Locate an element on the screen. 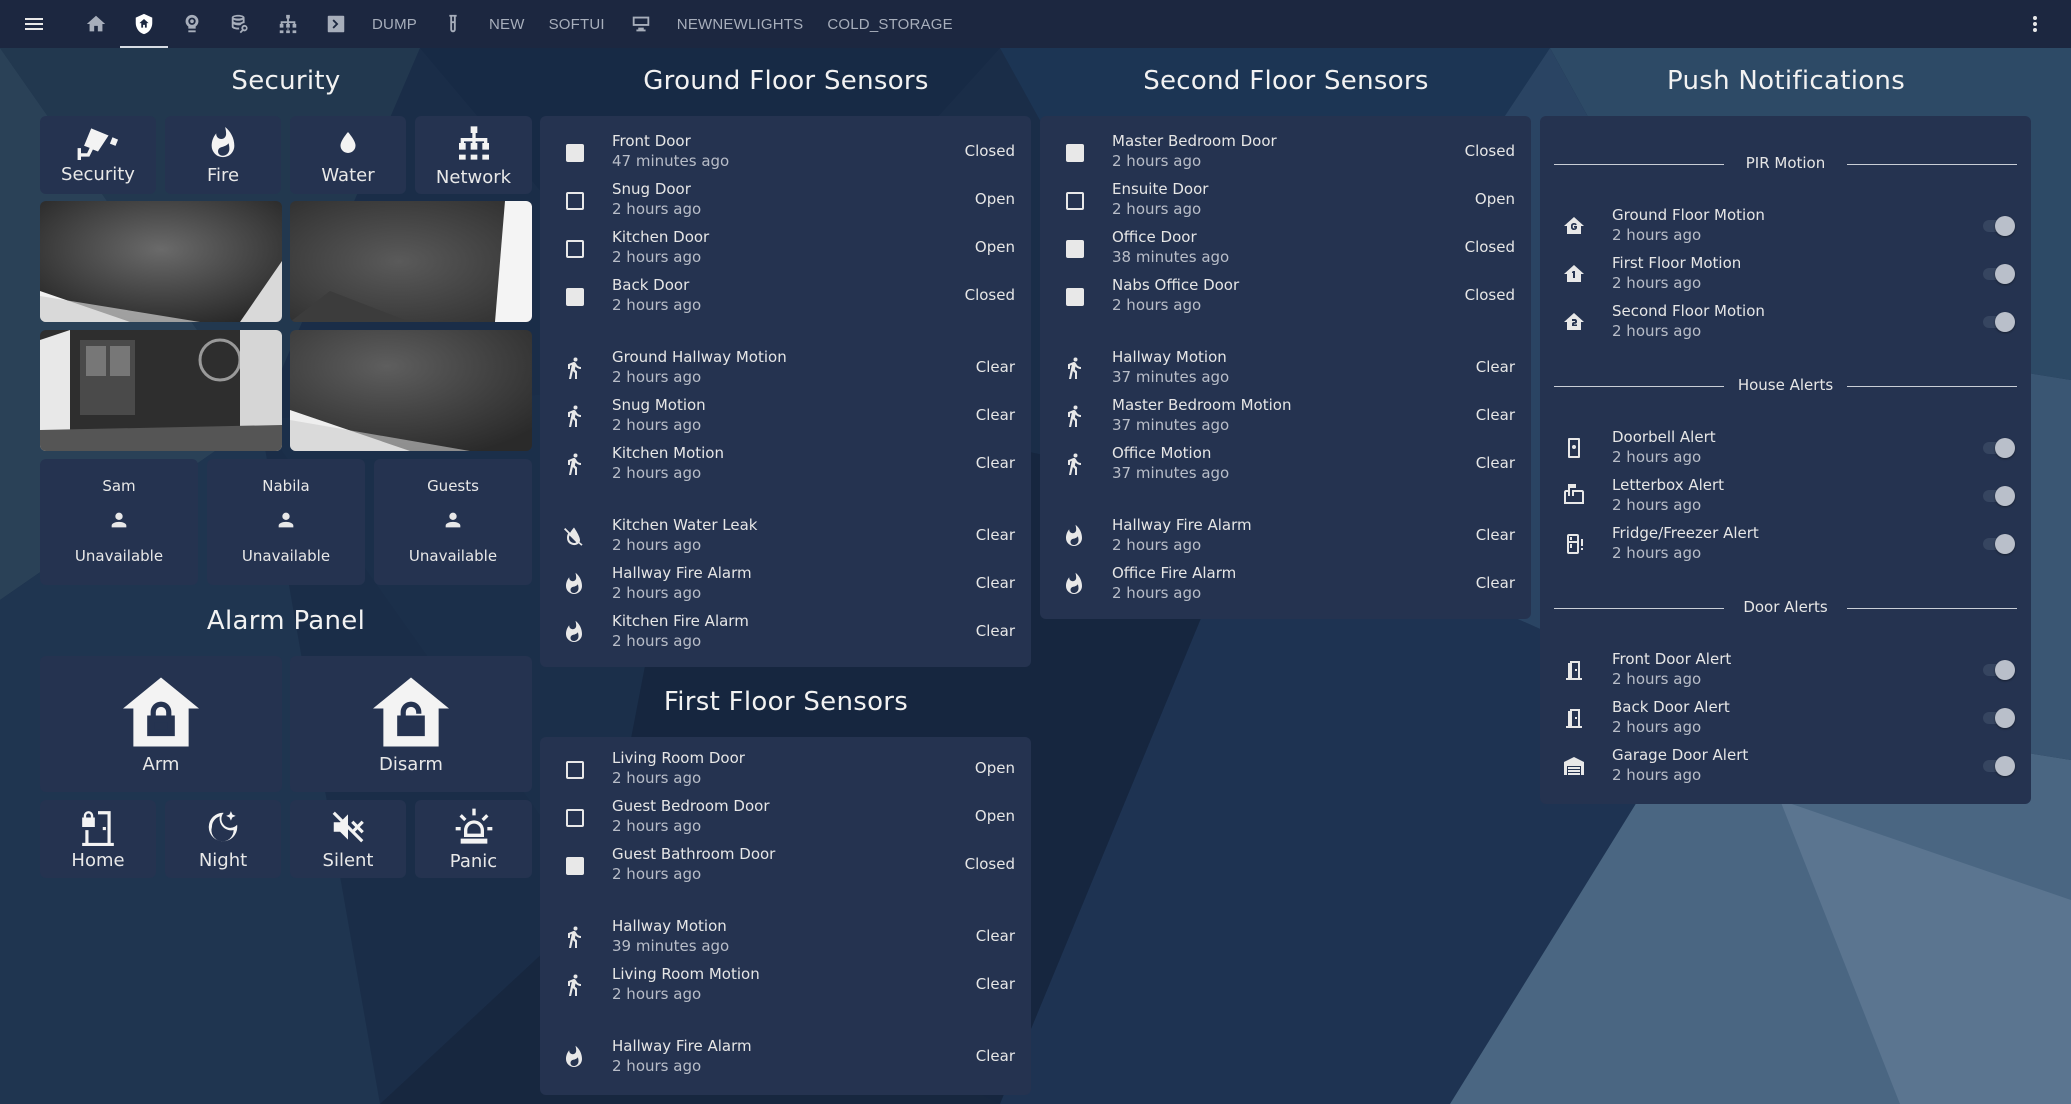 The image size is (2071, 1104). sensor-name: Snug Door is located at coordinates (651, 189).